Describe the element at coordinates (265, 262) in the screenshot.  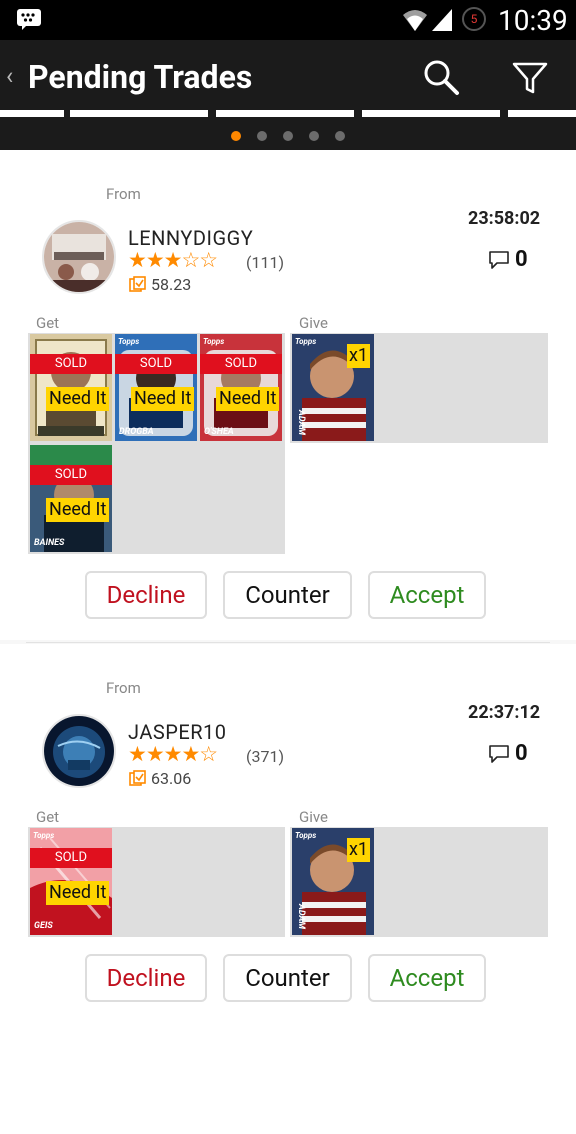
I see `rating-count: (111)` at that location.